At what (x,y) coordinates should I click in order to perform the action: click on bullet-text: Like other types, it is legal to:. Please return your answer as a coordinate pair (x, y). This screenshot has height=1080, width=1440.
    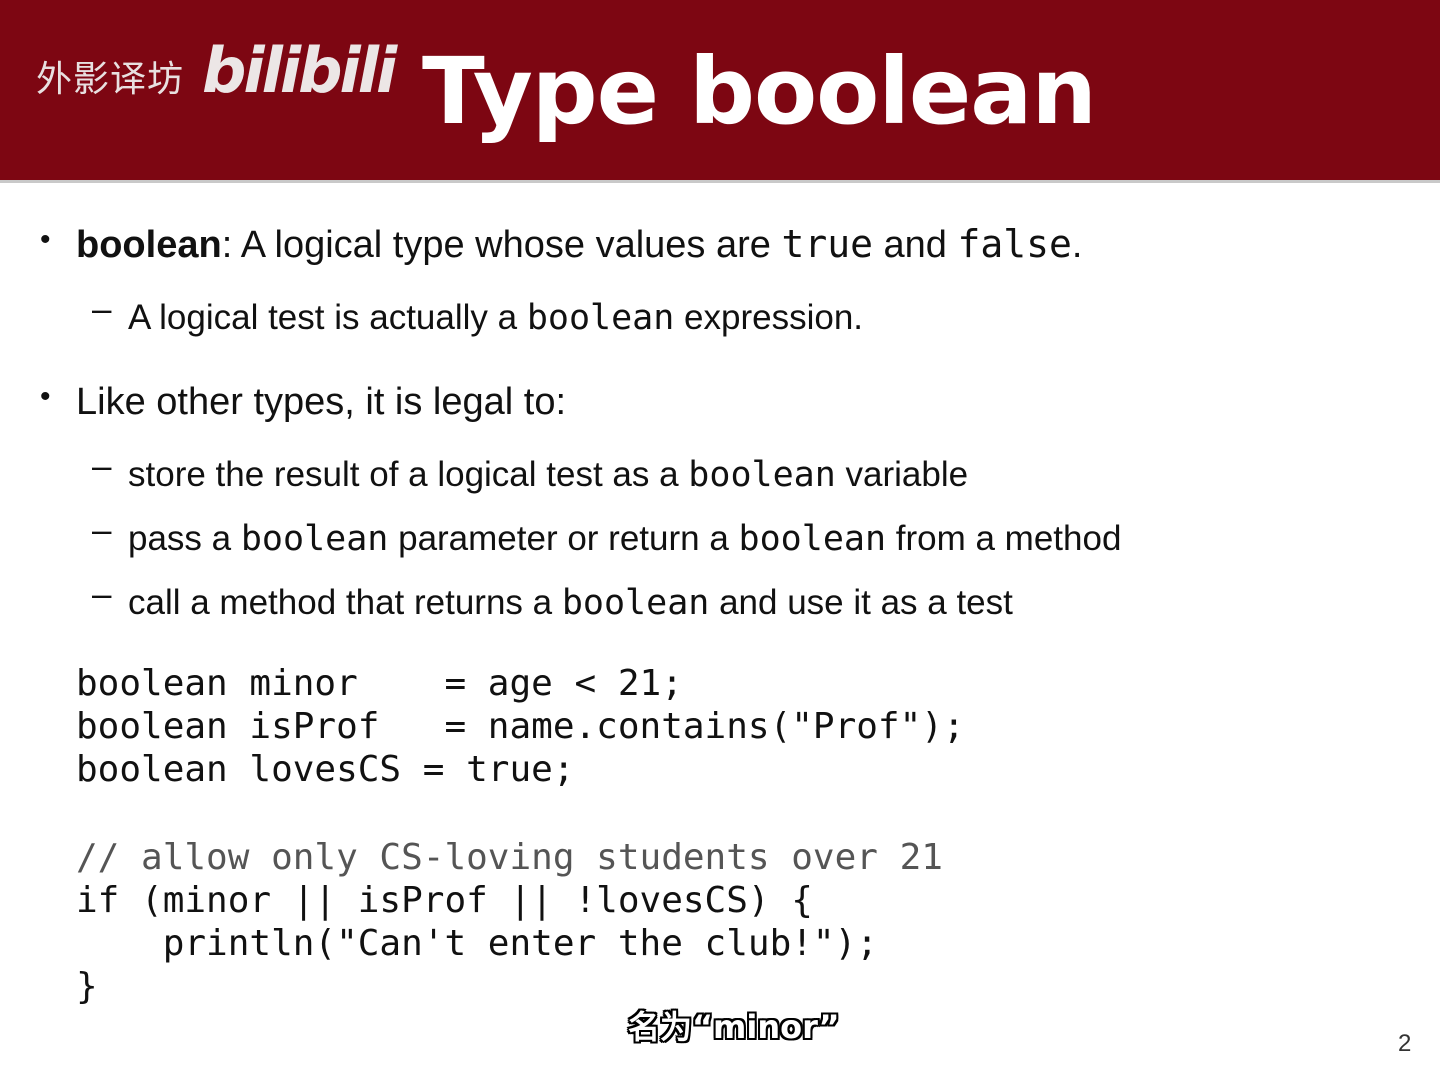
    Looking at the image, I should click on (321, 402).